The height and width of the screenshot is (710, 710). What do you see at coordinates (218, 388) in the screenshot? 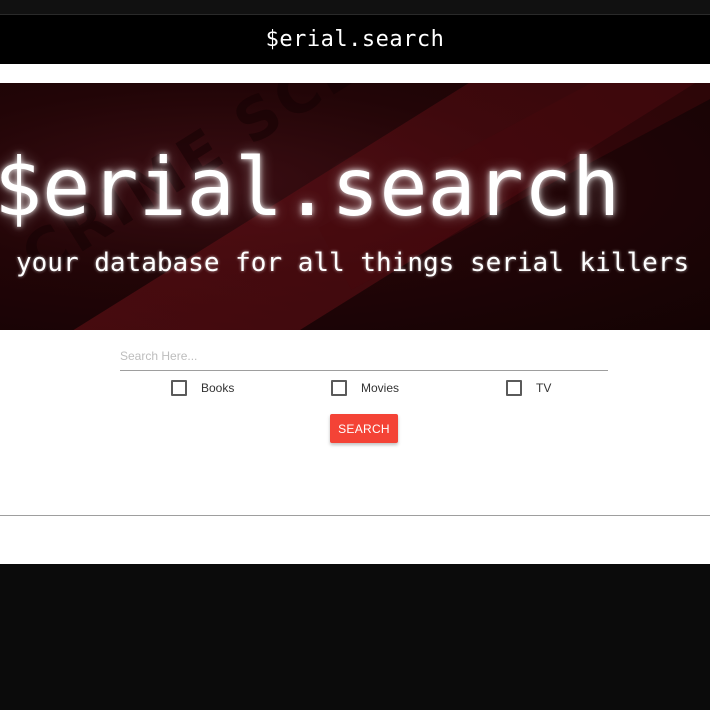
I see `filter-books-label: Books` at bounding box center [218, 388].